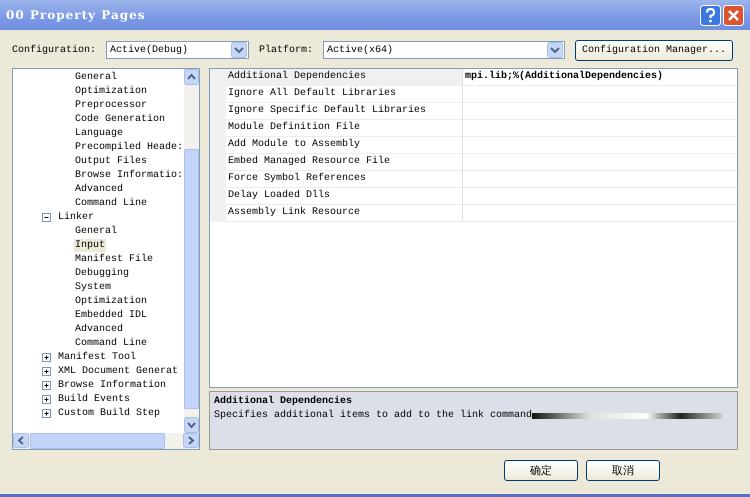  Describe the element at coordinates (114, 259) in the screenshot. I see `tree-item: Manifest File` at that location.